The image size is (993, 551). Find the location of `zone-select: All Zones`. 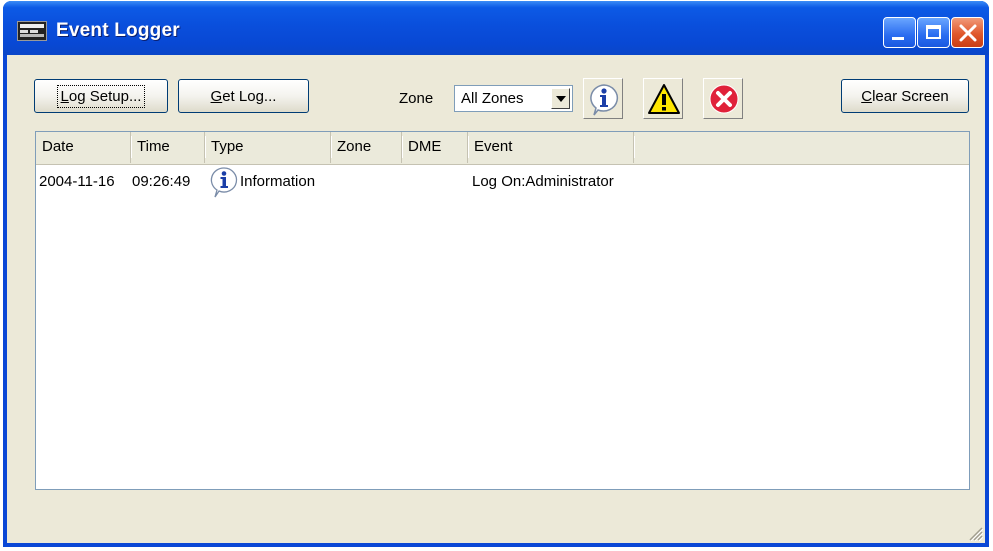

zone-select: All Zones is located at coordinates (513, 98).